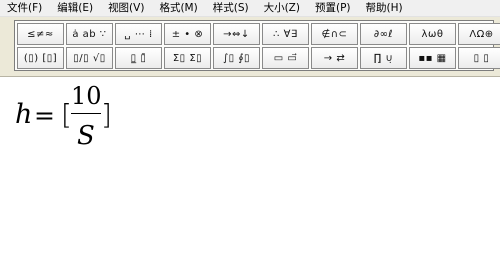 Image resolution: width=500 pixels, height=266 pixels. What do you see at coordinates (24, 8) in the screenshot?
I see `menu-file: 文件(F)` at bounding box center [24, 8].